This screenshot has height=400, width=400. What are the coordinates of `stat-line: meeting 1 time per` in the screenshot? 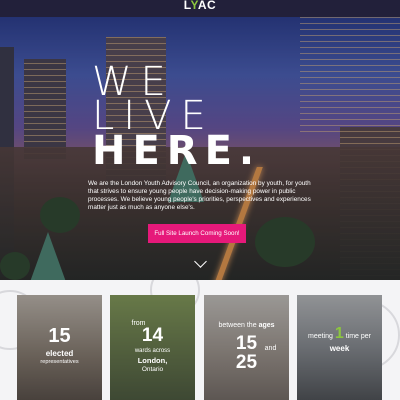 It's located at (339, 334).